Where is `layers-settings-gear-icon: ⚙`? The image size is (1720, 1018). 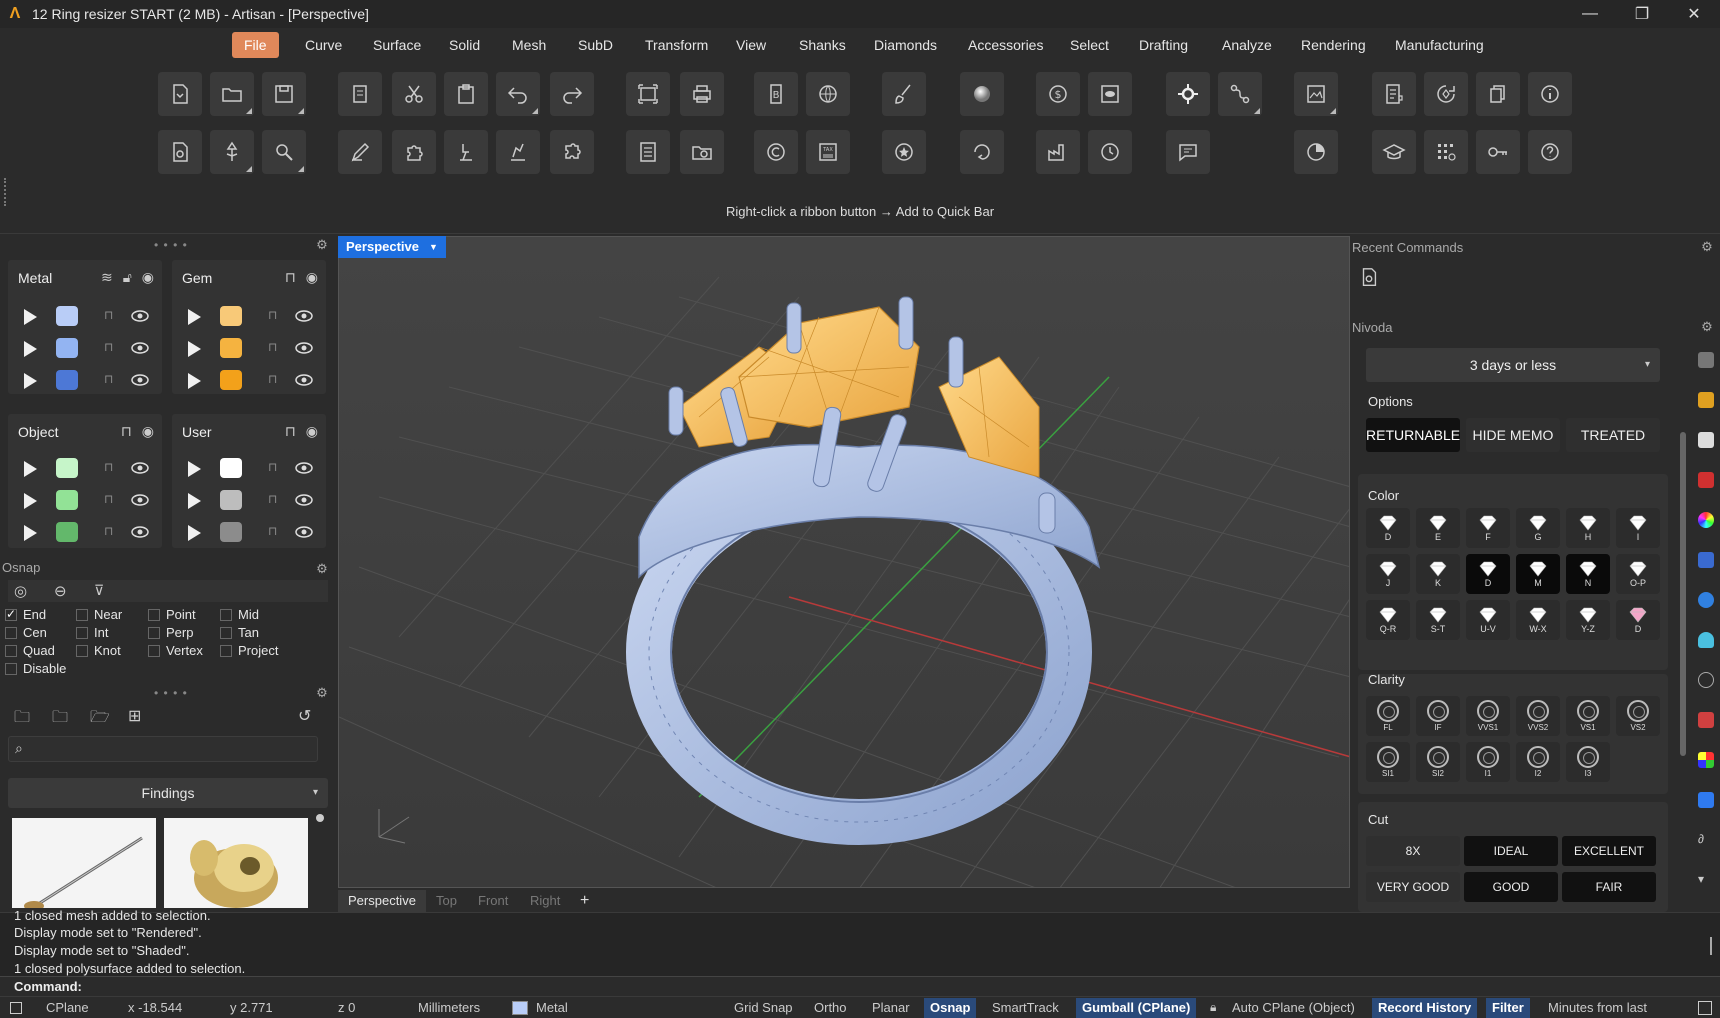
layers-settings-gear-icon: ⚙ is located at coordinates (322, 245).